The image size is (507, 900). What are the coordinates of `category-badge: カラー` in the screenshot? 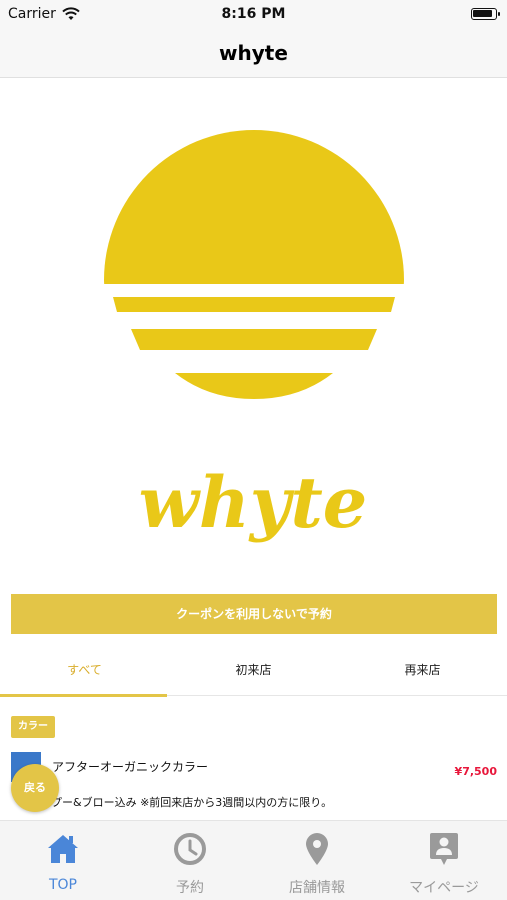 It's located at (33, 727).